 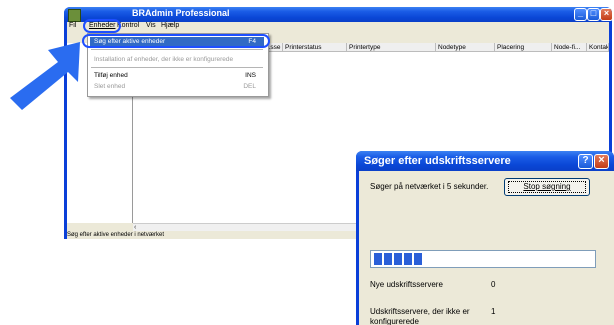 I want to click on help-button: ?, so click(x=585, y=161).